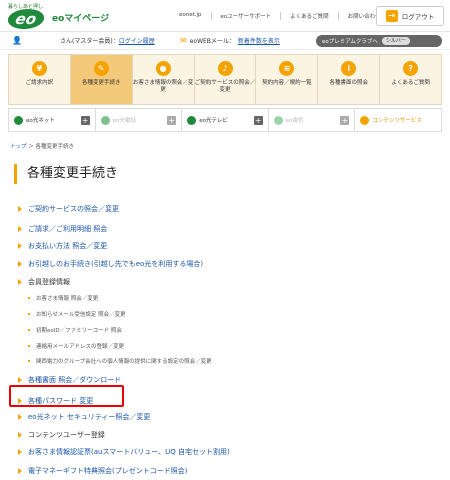 This screenshot has width=450, height=480. What do you see at coordinates (418, 17) in the screenshot?
I see `logout-label: ログアウト` at bounding box center [418, 17].